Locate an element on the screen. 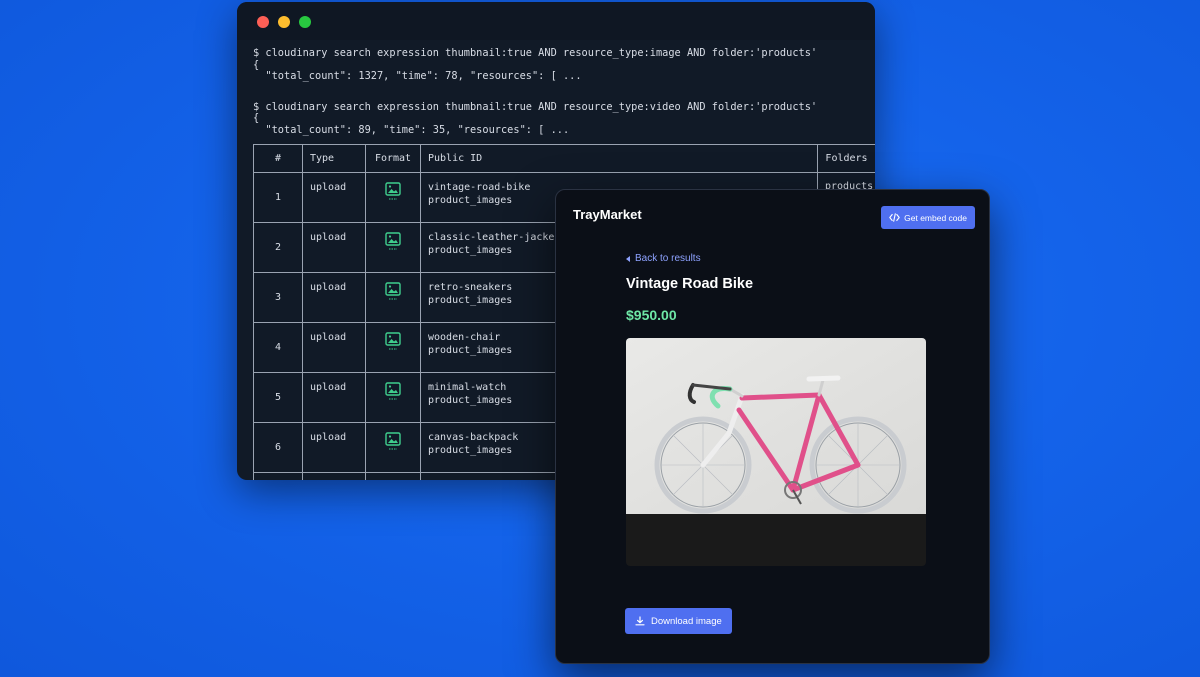 The image size is (1200, 677). download-icon is located at coordinates (640, 621).